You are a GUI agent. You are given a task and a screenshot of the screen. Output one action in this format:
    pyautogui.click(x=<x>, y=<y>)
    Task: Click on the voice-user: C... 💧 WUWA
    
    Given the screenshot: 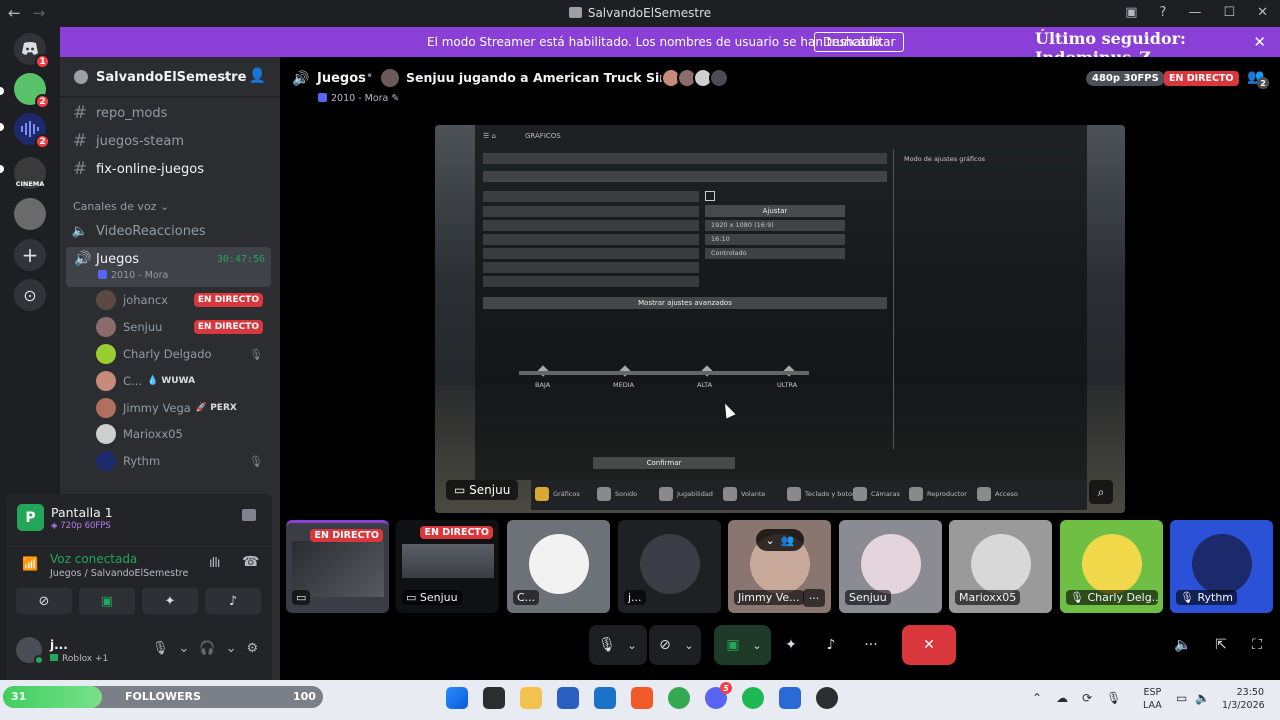 What is the action you would take?
    pyautogui.click(x=183, y=381)
    